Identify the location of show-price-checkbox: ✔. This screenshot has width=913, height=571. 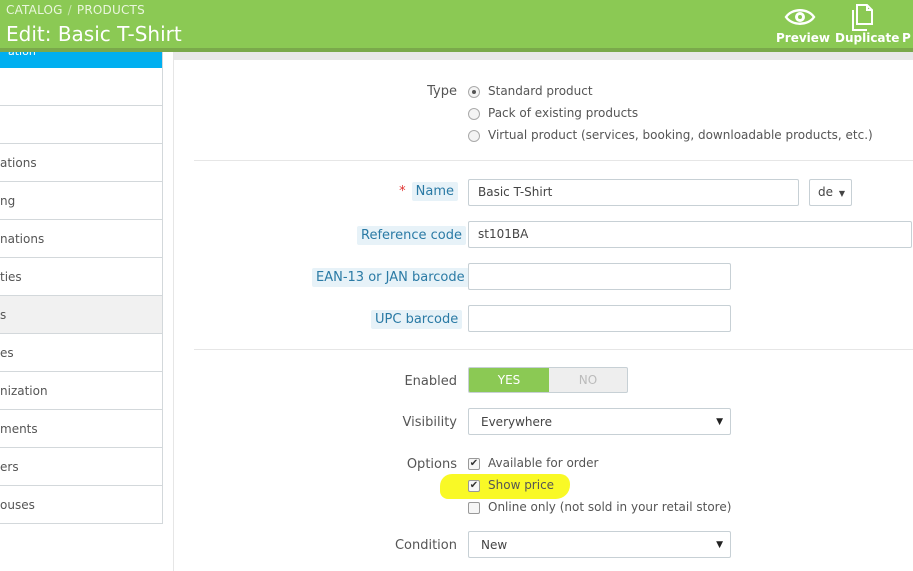
(474, 486).